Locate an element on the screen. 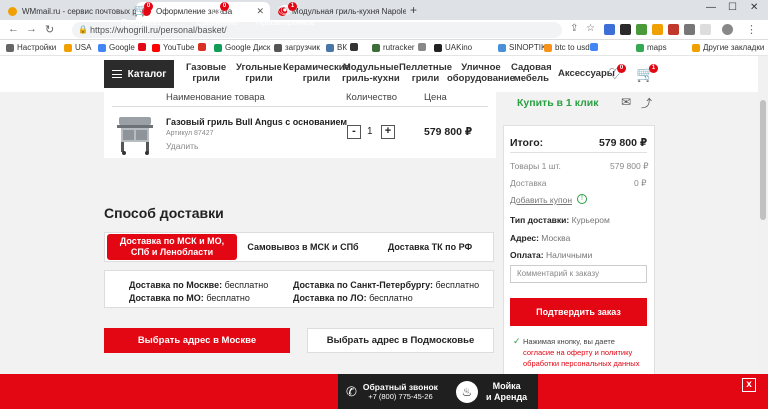 The width and height of the screenshot is (768, 409). bookmark-item: YouTube is located at coordinates (173, 47).